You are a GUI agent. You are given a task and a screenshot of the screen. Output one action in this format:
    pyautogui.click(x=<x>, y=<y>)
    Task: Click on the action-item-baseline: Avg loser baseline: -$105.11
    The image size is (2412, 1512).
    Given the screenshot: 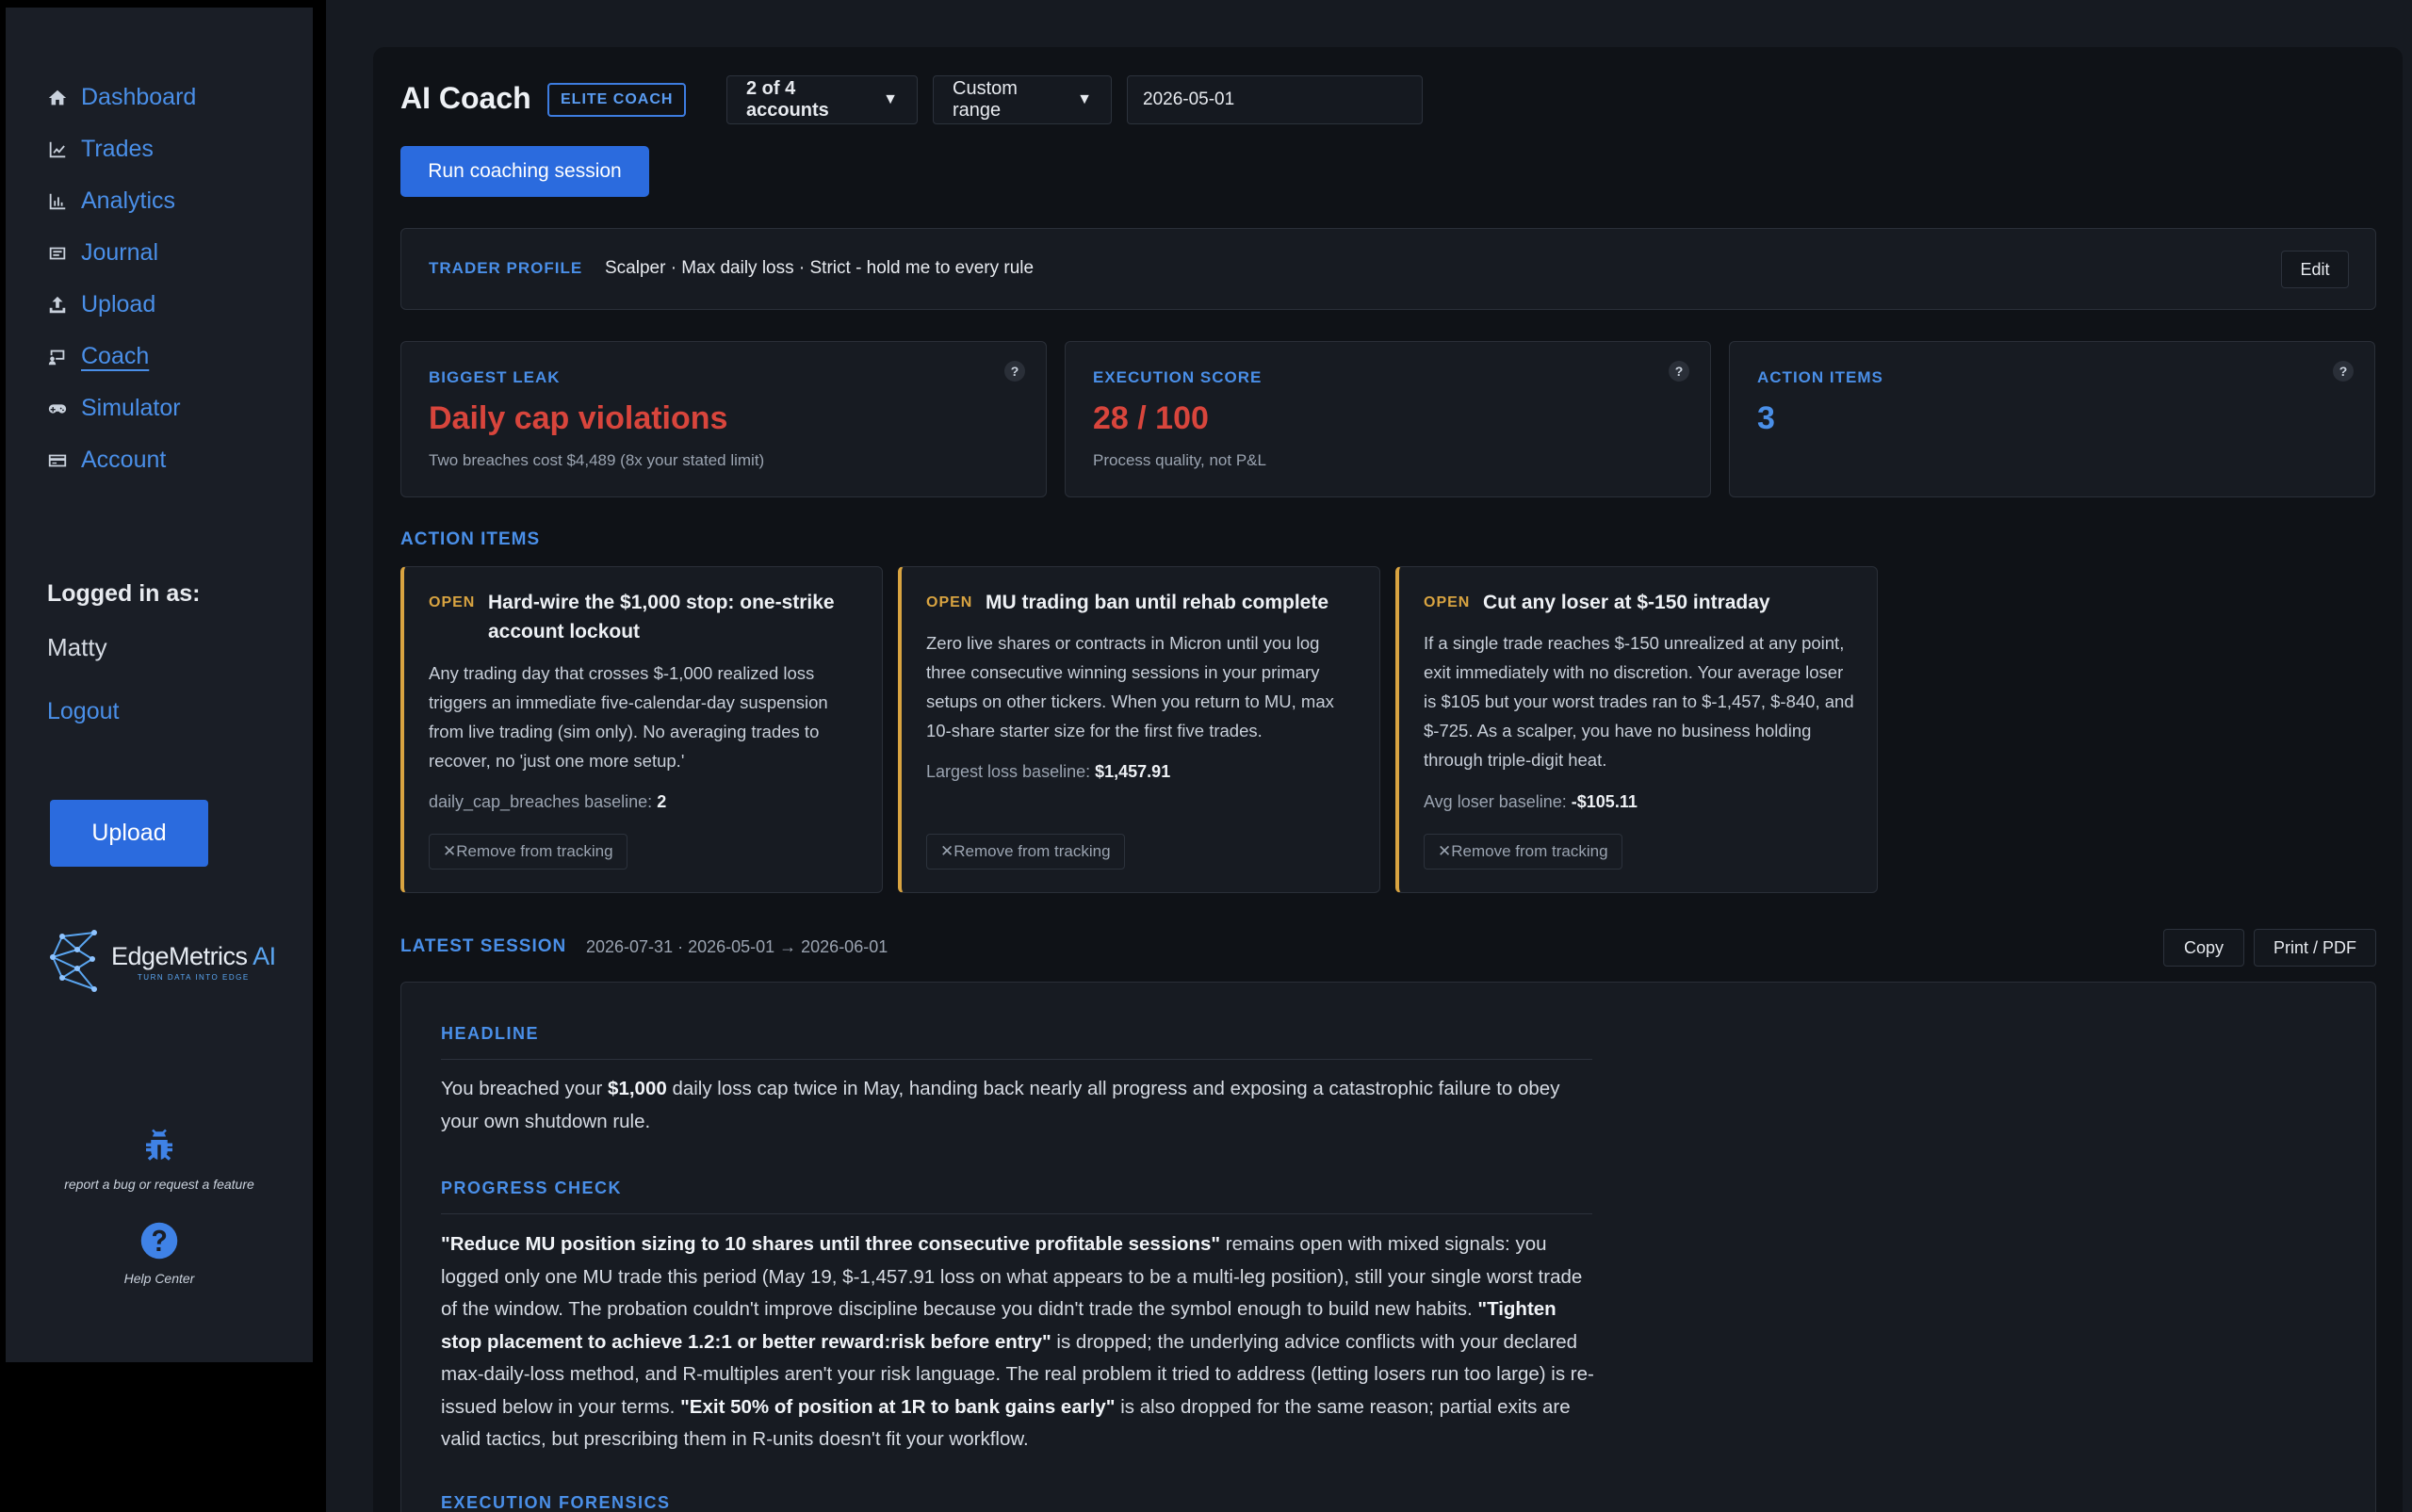 What is the action you would take?
    pyautogui.click(x=1531, y=802)
    